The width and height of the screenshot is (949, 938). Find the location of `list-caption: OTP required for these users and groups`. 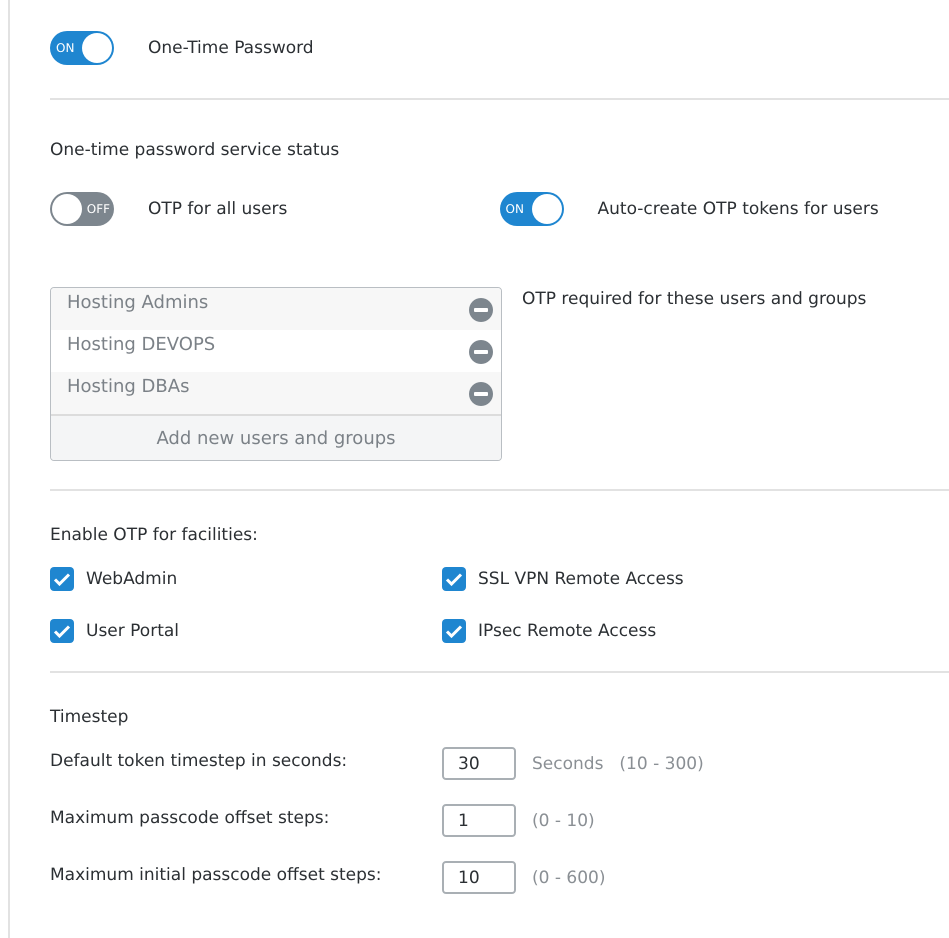

list-caption: OTP required for these users and groups is located at coordinates (694, 299).